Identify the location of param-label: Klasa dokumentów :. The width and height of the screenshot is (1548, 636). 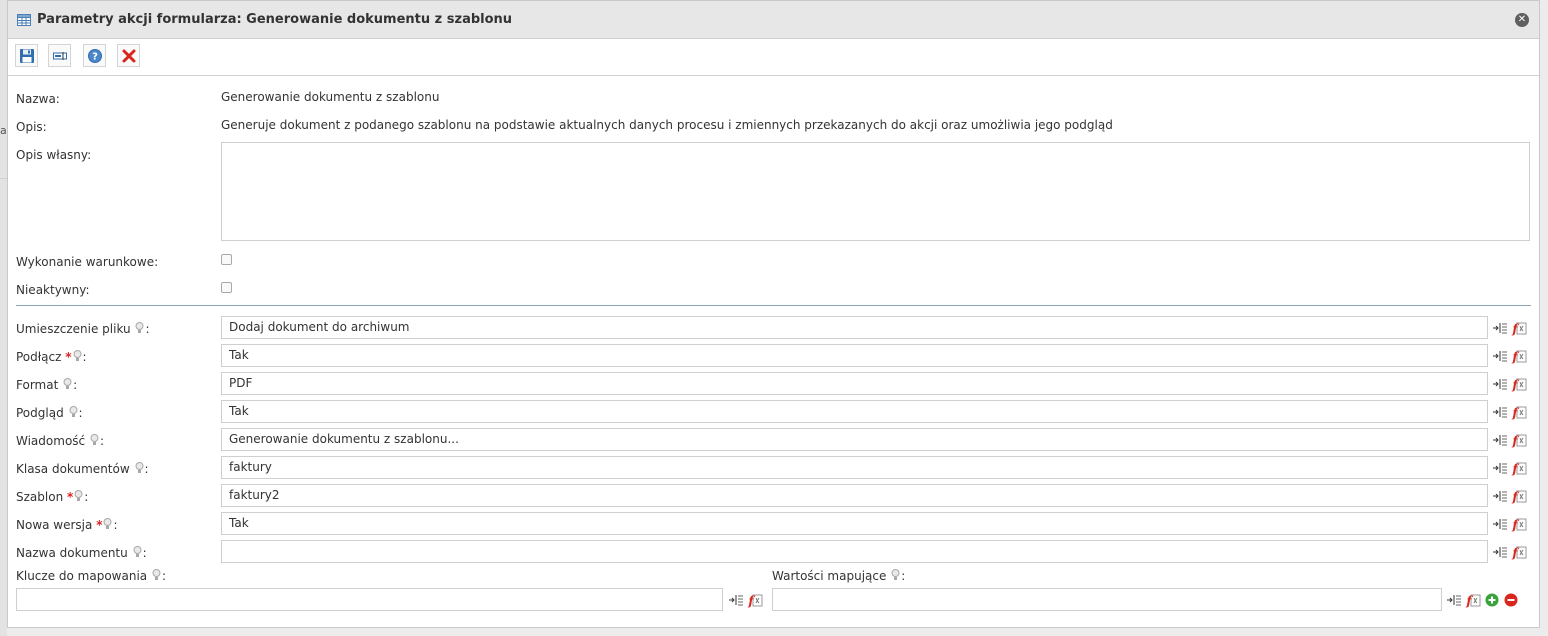
(82, 469).